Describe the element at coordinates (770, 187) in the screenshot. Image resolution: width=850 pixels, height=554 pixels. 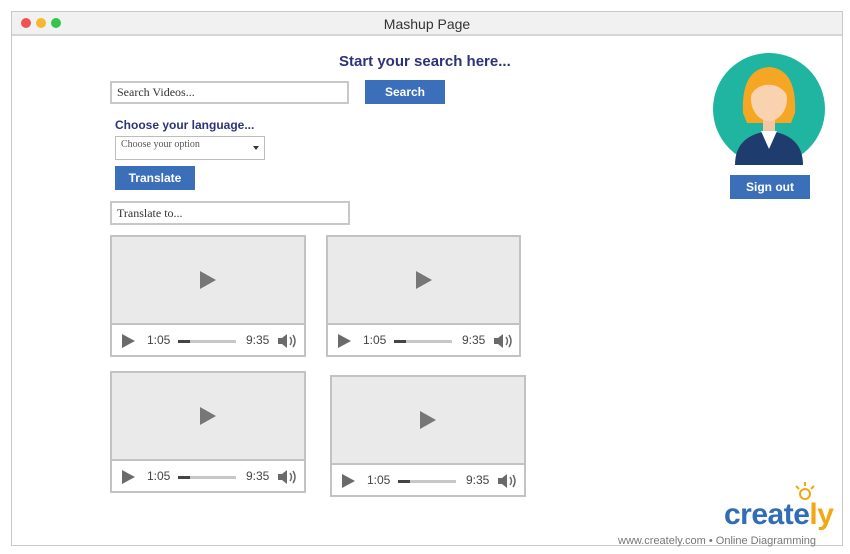
I see `sign-out-button: Sign out` at that location.